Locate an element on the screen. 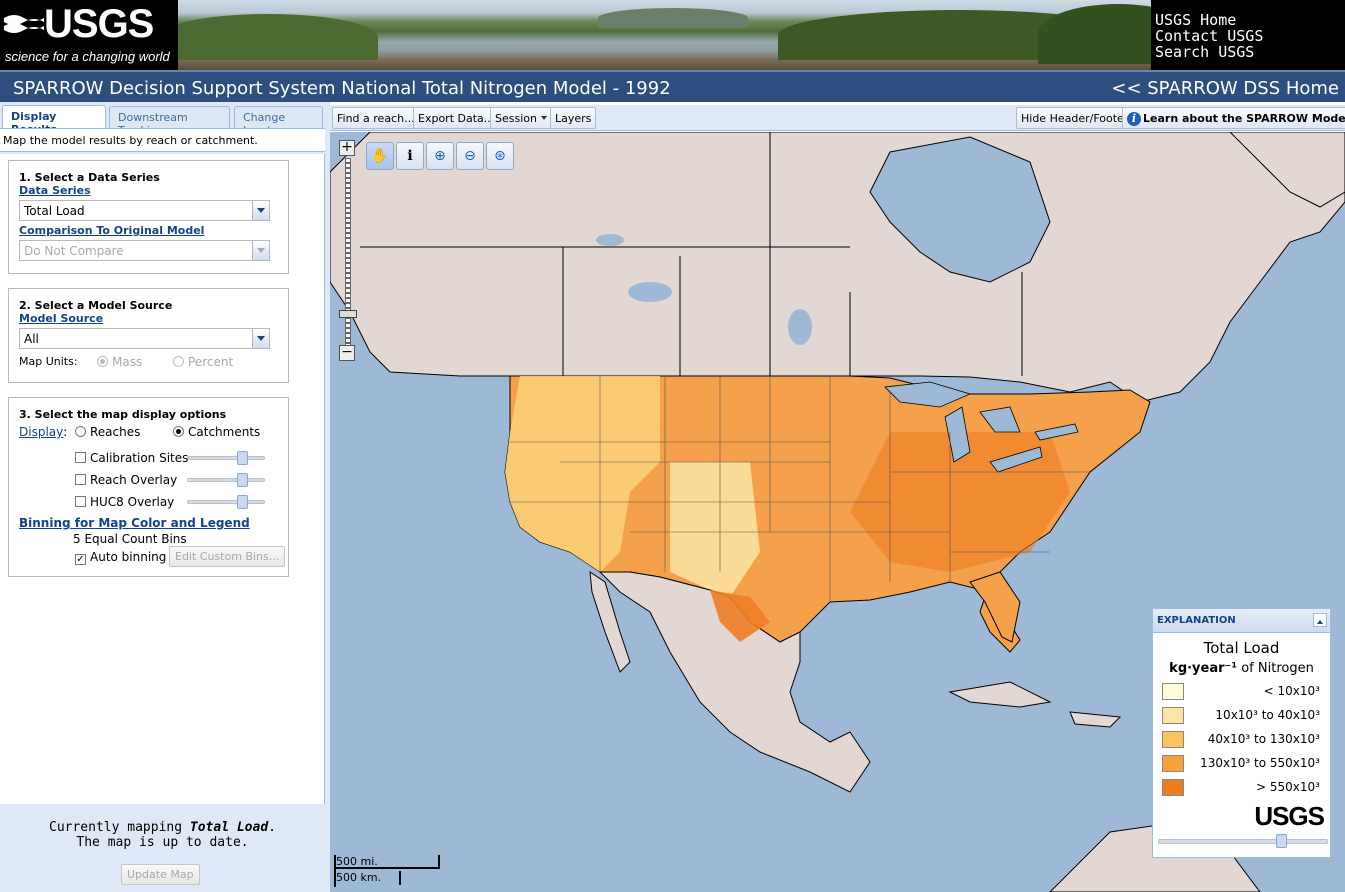 This screenshot has width=1345, height=892. zoom-thumb is located at coordinates (348, 314).